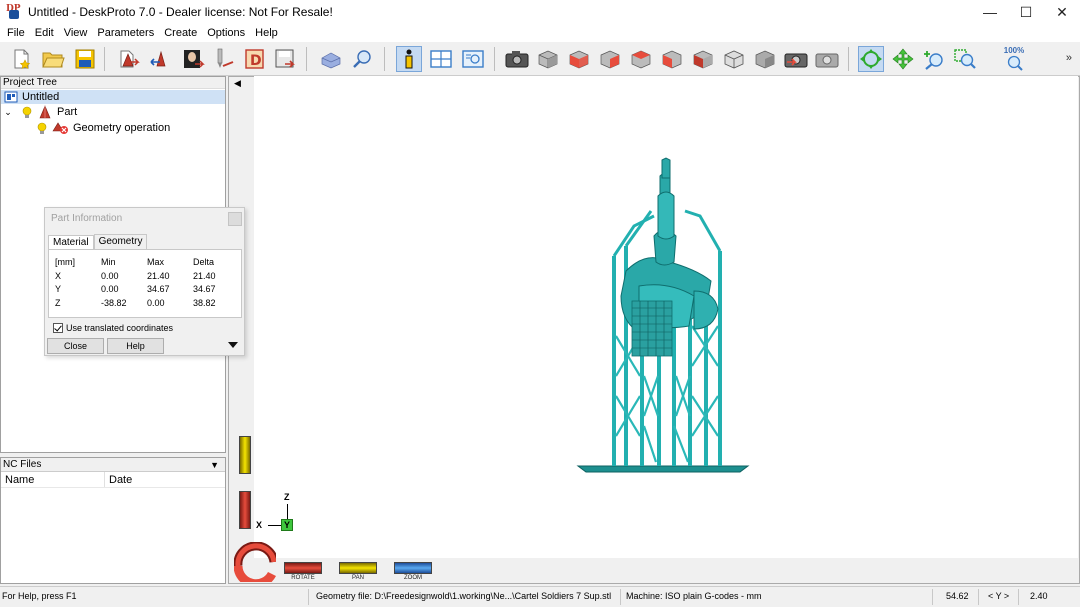 The height and width of the screenshot is (607, 1080). I want to click on view-iso-icon, so click(548, 59).